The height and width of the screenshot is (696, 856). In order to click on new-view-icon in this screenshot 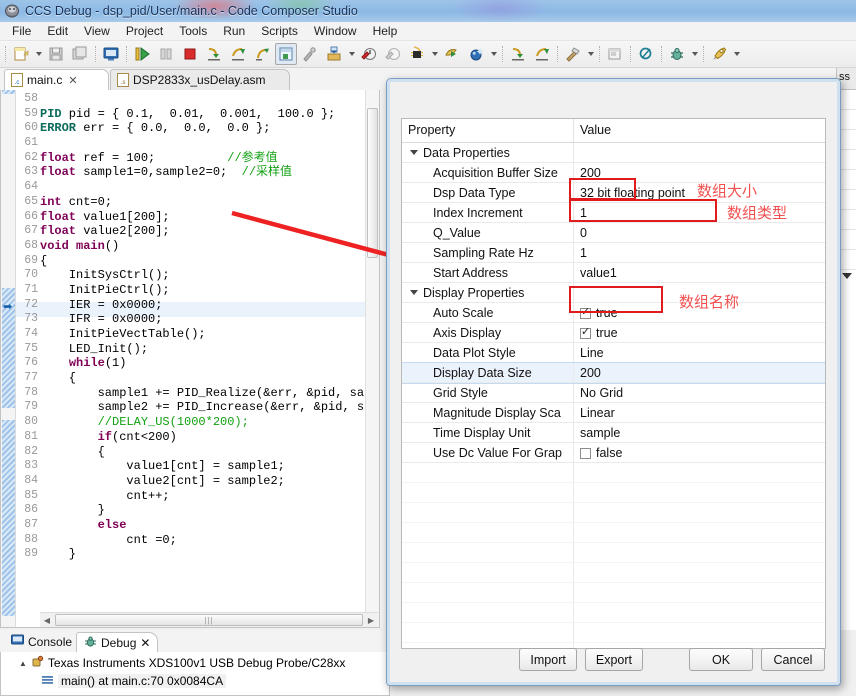, I will do `click(615, 54)`.